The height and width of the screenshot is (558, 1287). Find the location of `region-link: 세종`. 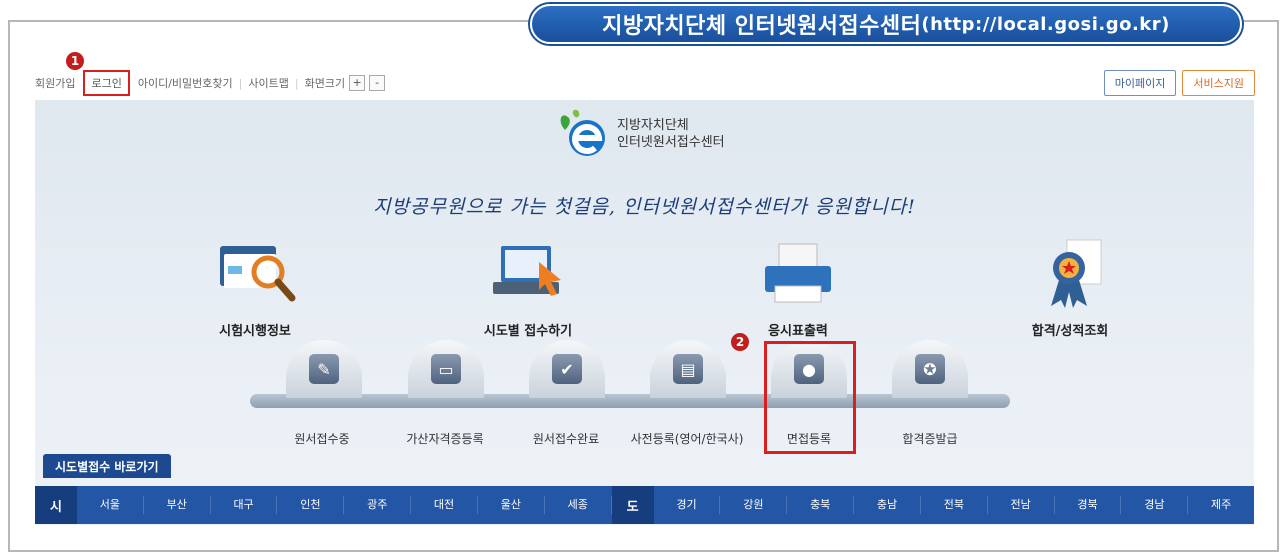

region-link: 세종 is located at coordinates (578, 505).